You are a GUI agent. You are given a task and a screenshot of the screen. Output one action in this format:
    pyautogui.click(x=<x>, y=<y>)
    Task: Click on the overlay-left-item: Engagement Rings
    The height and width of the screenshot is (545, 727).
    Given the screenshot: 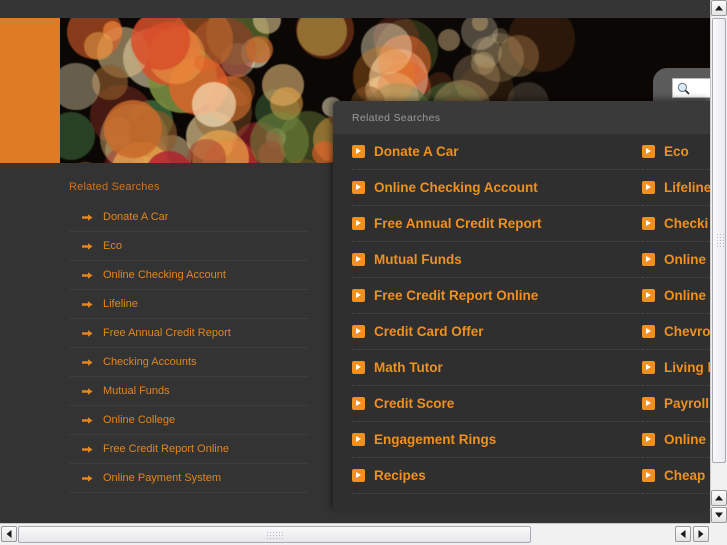 What is the action you would take?
    pyautogui.click(x=497, y=440)
    